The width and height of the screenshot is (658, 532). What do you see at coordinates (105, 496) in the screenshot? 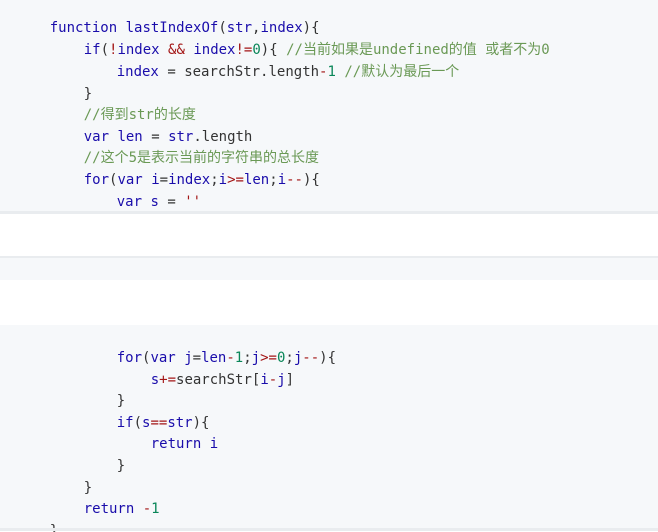
I see `code-line: return -1` at bounding box center [105, 496].